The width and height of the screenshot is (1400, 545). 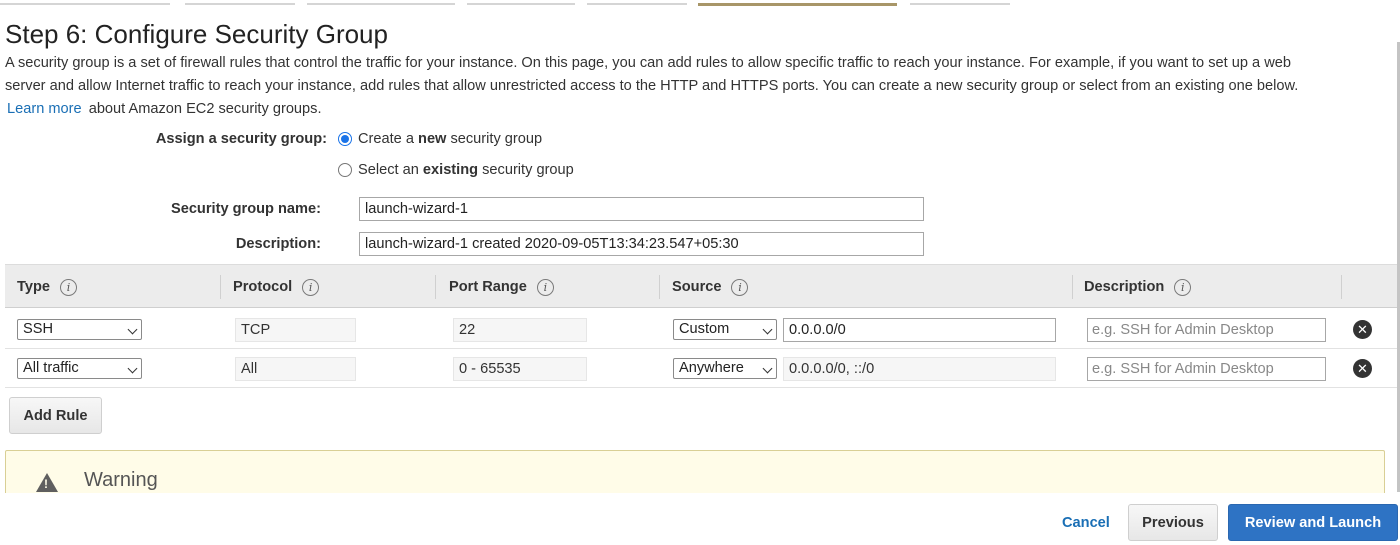 I want to click on radio-create-new-group: Create a new security group, so click(x=440, y=139).